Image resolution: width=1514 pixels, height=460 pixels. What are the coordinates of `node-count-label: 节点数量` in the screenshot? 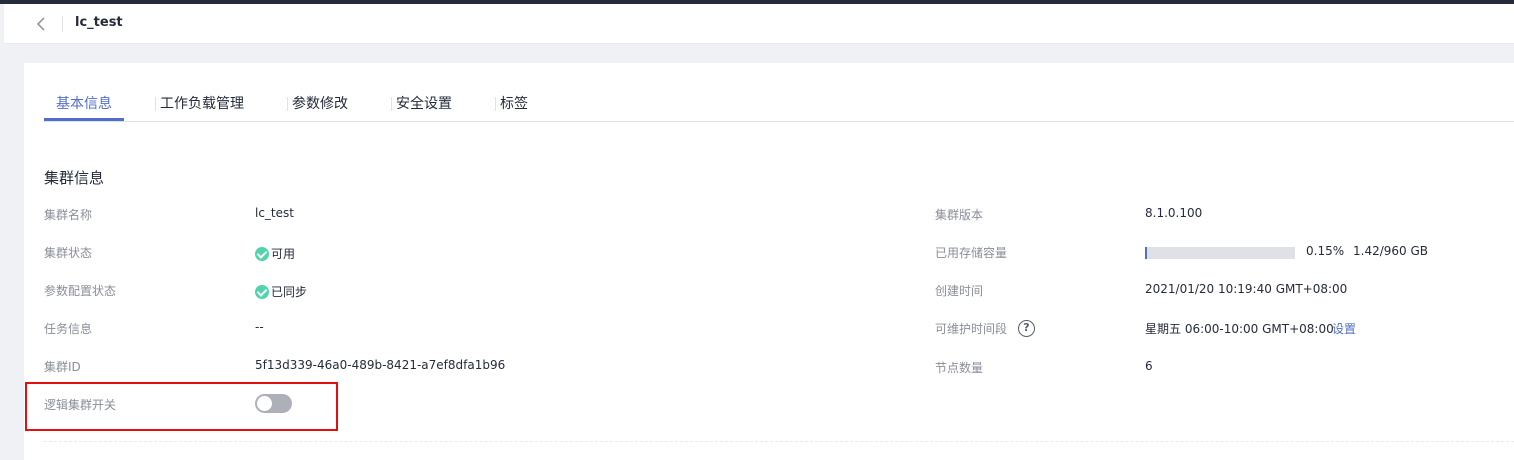 It's located at (959, 368).